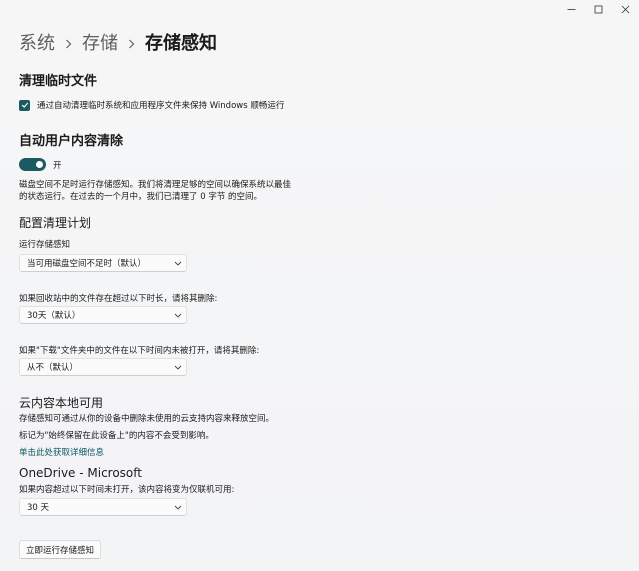 The image size is (639, 571). Describe the element at coordinates (161, 106) in the screenshot. I see `temp-files-checkbox-label: 通过自动清理临时系统和应用程序文件来保持 Windows 顺畅运行` at that location.